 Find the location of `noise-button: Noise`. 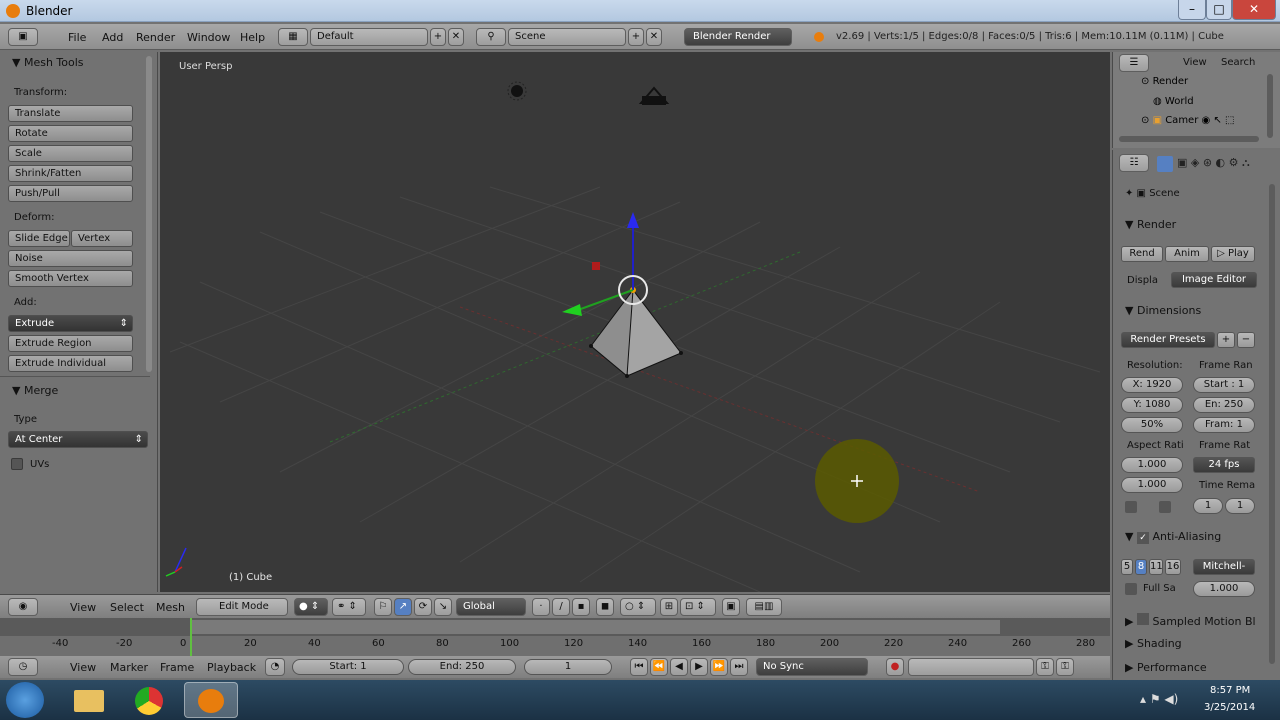

noise-button: Noise is located at coordinates (70, 258).